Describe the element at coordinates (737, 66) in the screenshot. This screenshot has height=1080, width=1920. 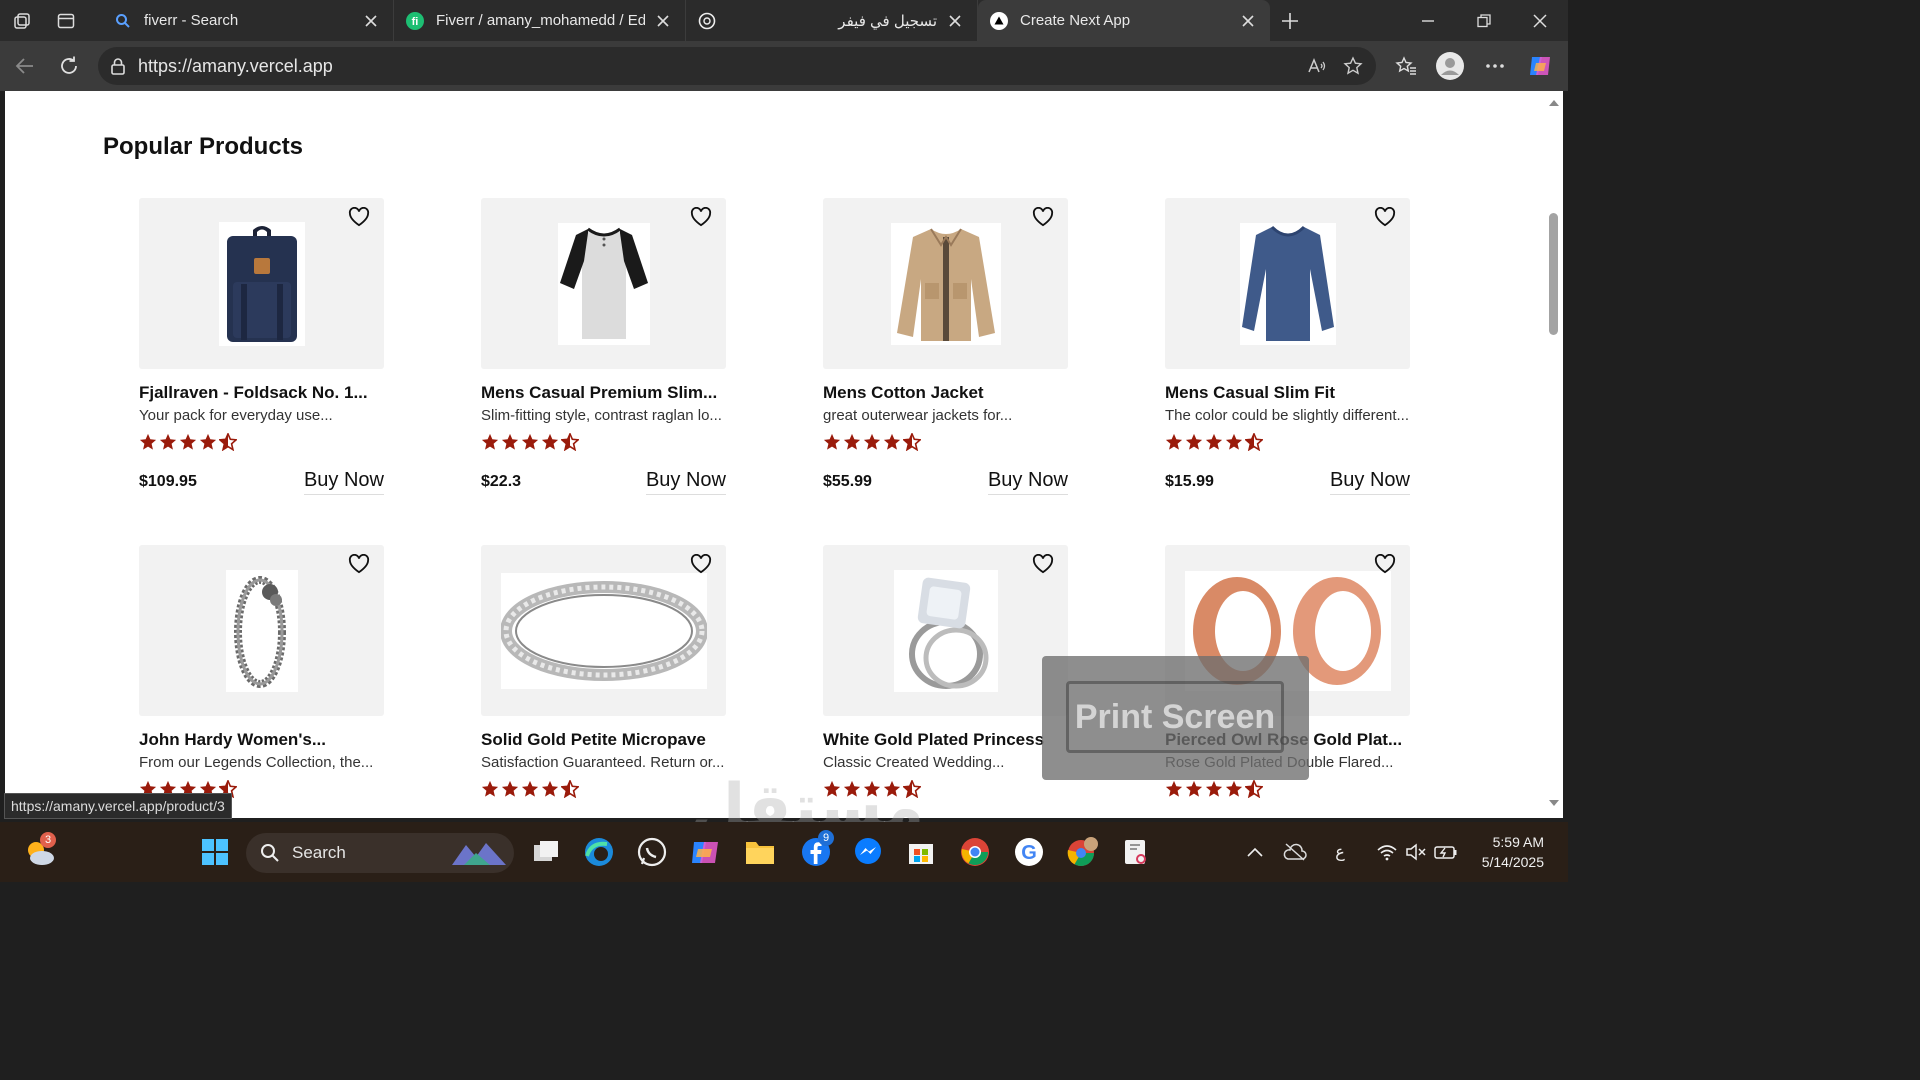
I see `address-bar: https://amany.vercel.app` at that location.